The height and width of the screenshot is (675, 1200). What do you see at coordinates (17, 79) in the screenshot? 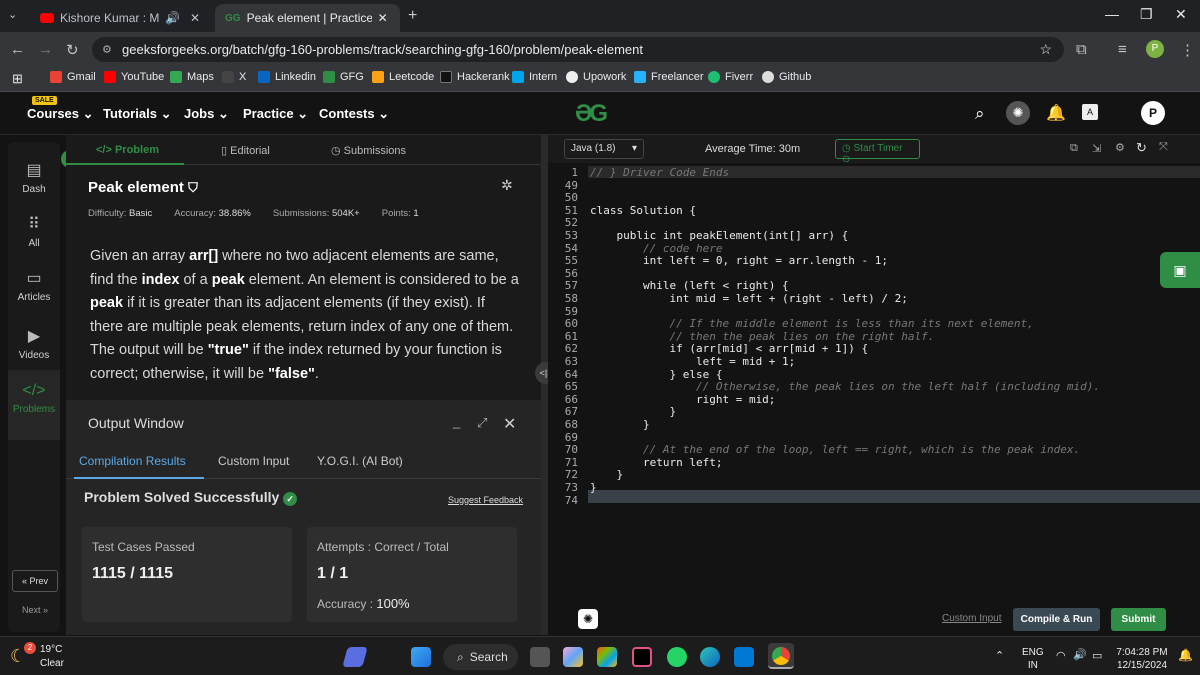
I see `apps-icon: ⊞` at bounding box center [17, 79].